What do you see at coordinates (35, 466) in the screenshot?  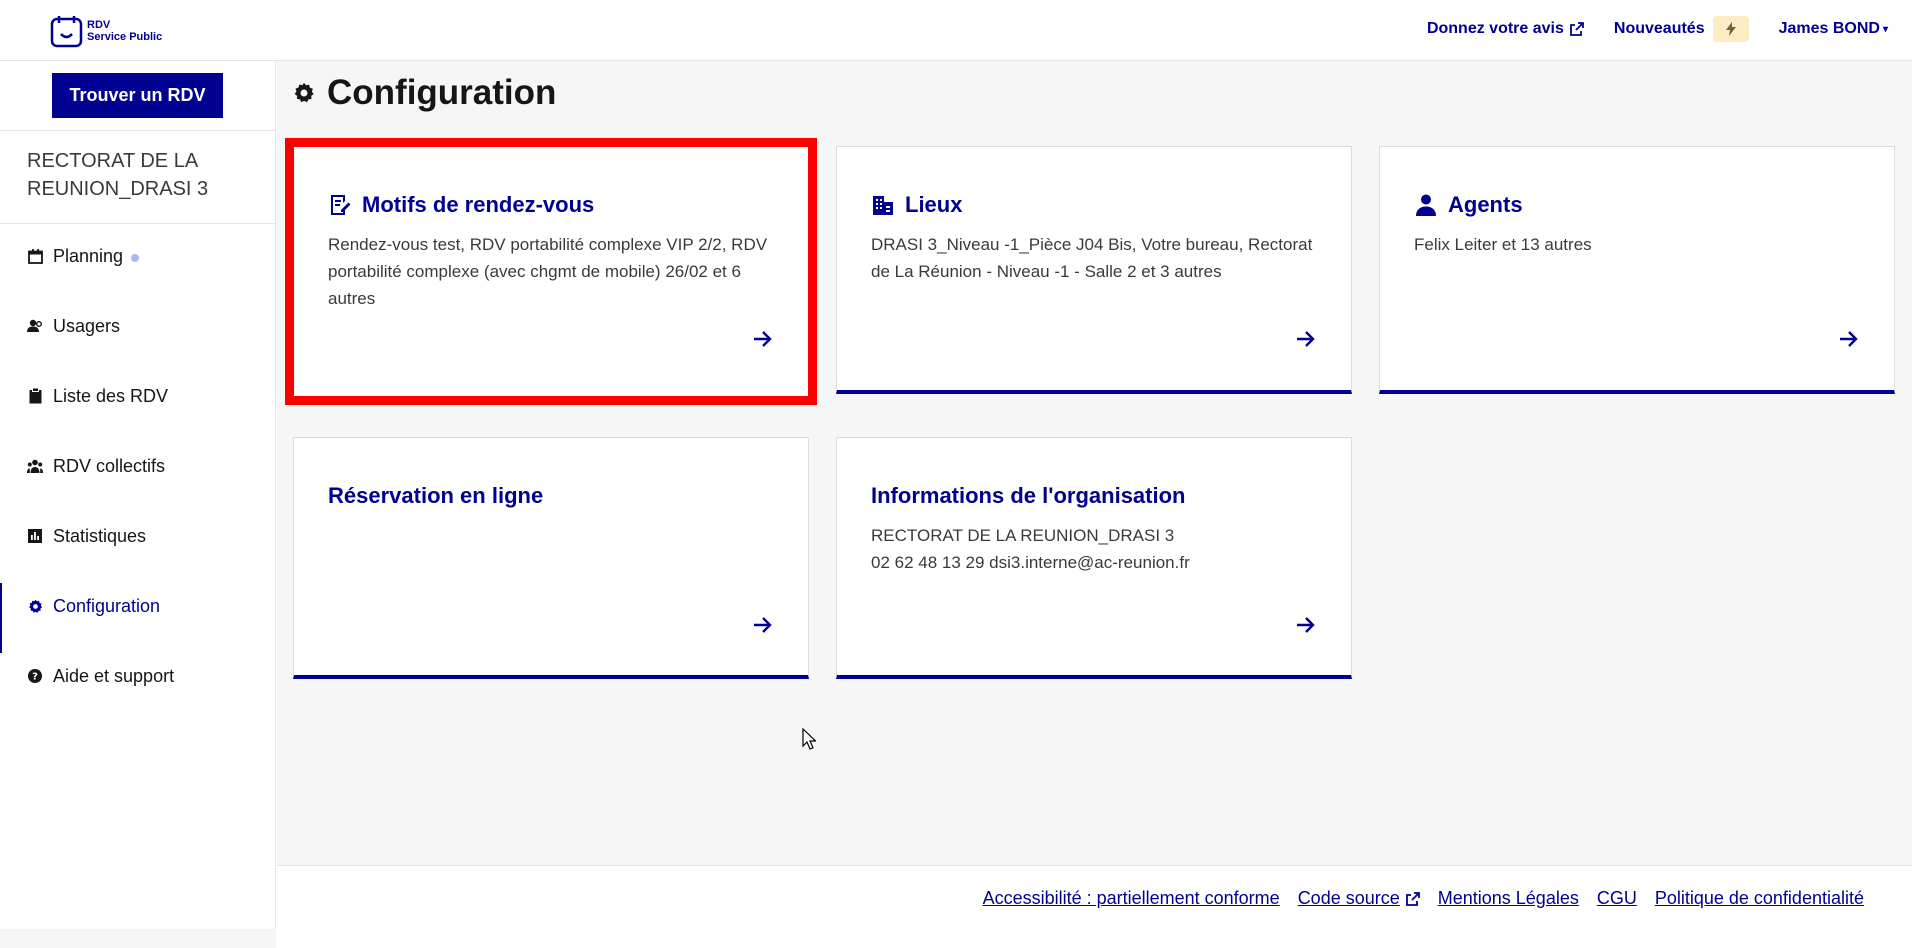 I see `group-icon` at bounding box center [35, 466].